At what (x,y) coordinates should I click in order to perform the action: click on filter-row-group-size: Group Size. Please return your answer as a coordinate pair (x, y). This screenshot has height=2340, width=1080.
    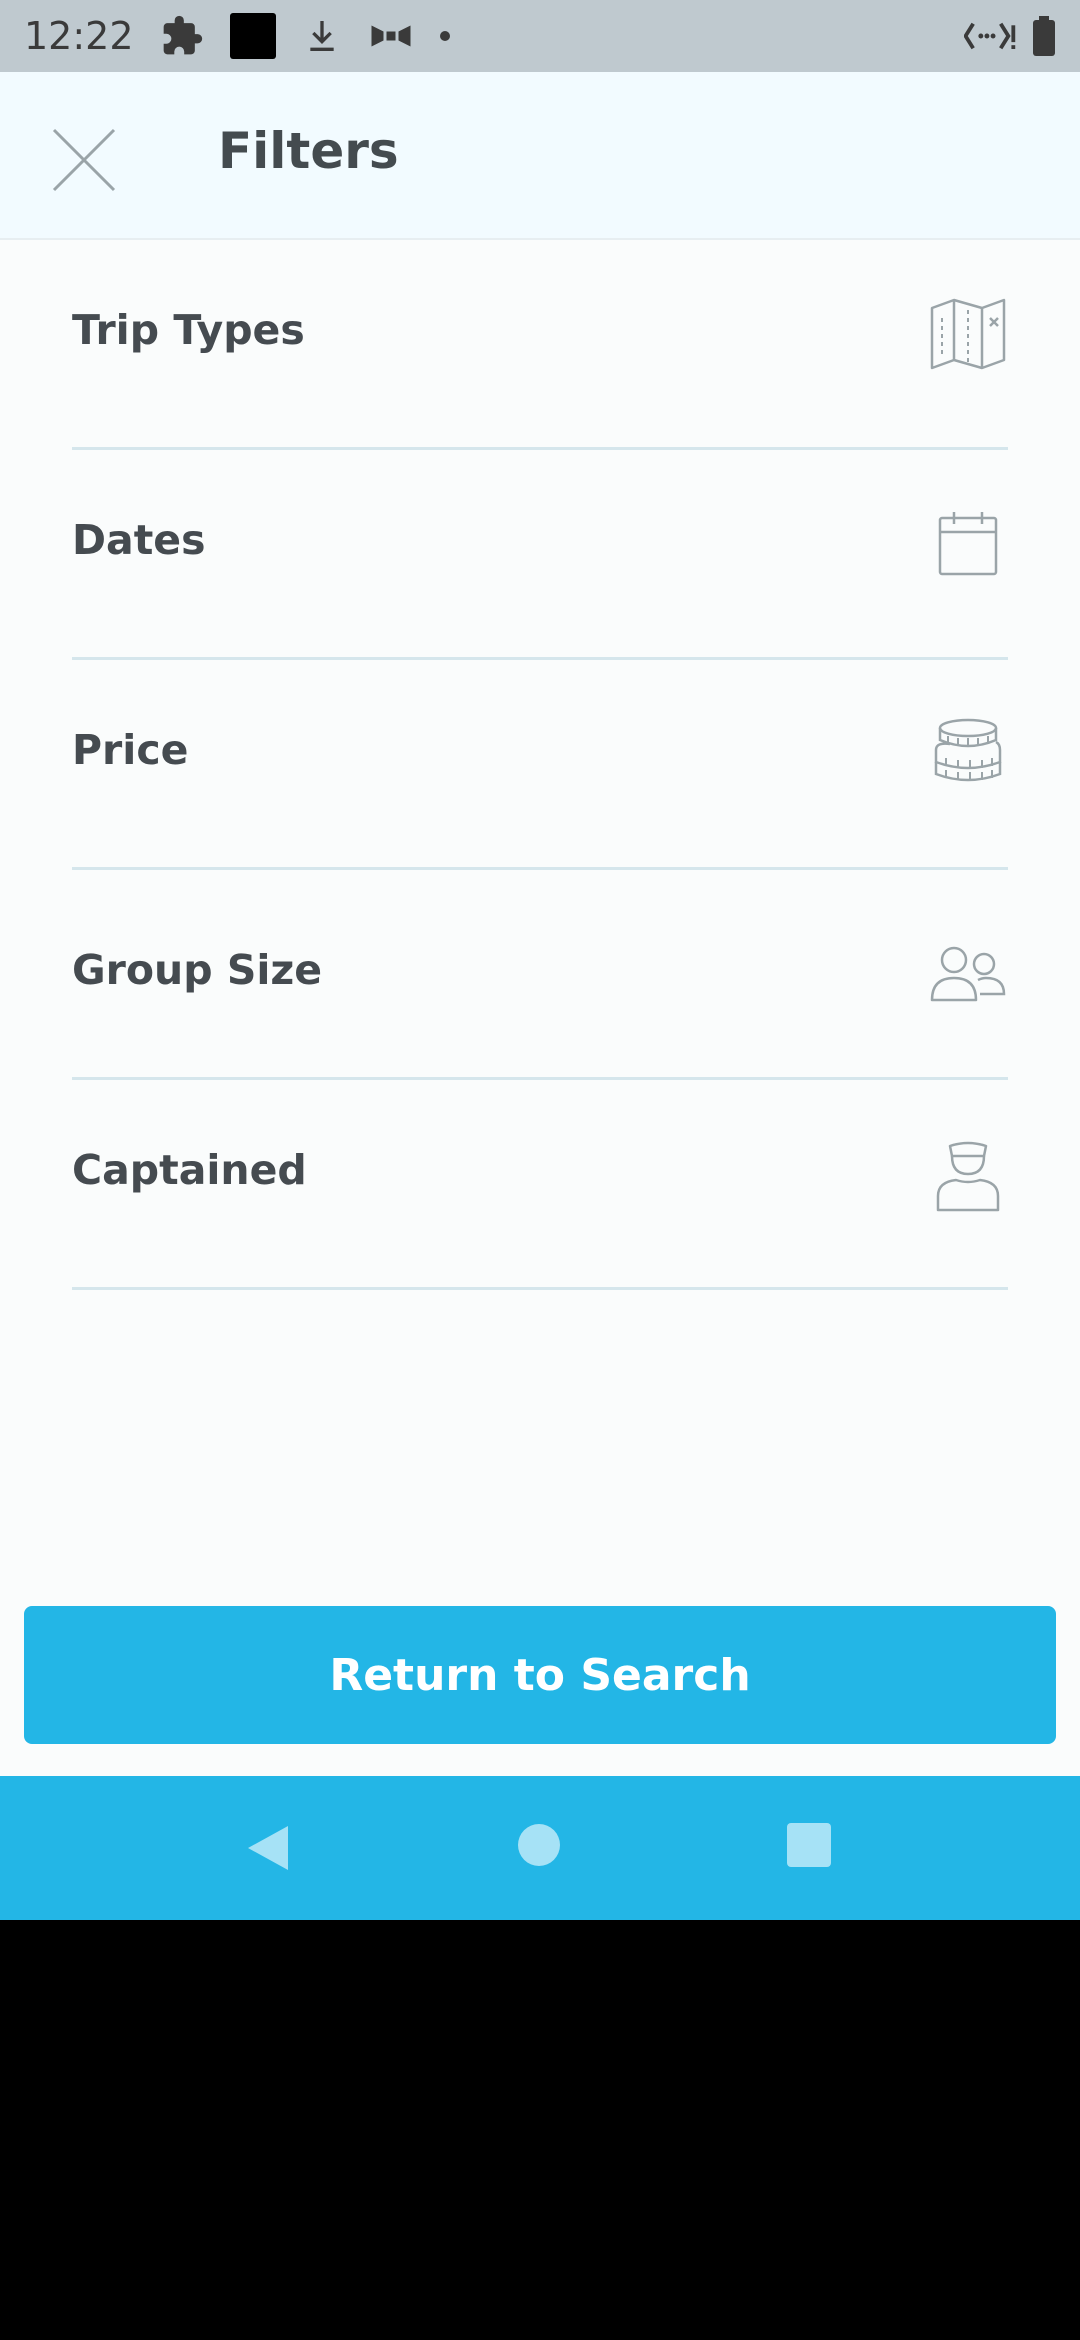
    Looking at the image, I should click on (540, 975).